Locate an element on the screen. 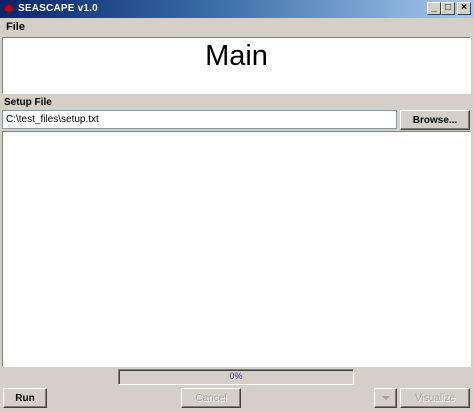 This screenshot has width=474, height=412. cancel-button: Cancel is located at coordinates (211, 398).